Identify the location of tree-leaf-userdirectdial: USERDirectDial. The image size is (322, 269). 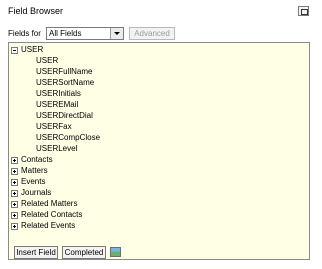
(64, 116).